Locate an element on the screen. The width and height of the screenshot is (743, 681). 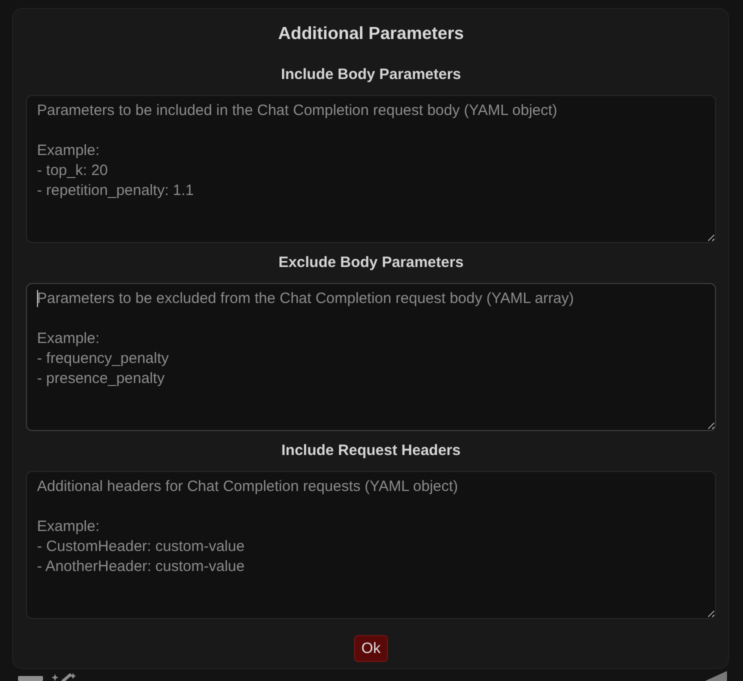
section-heading: Exclude Body Parameters is located at coordinates (371, 263).